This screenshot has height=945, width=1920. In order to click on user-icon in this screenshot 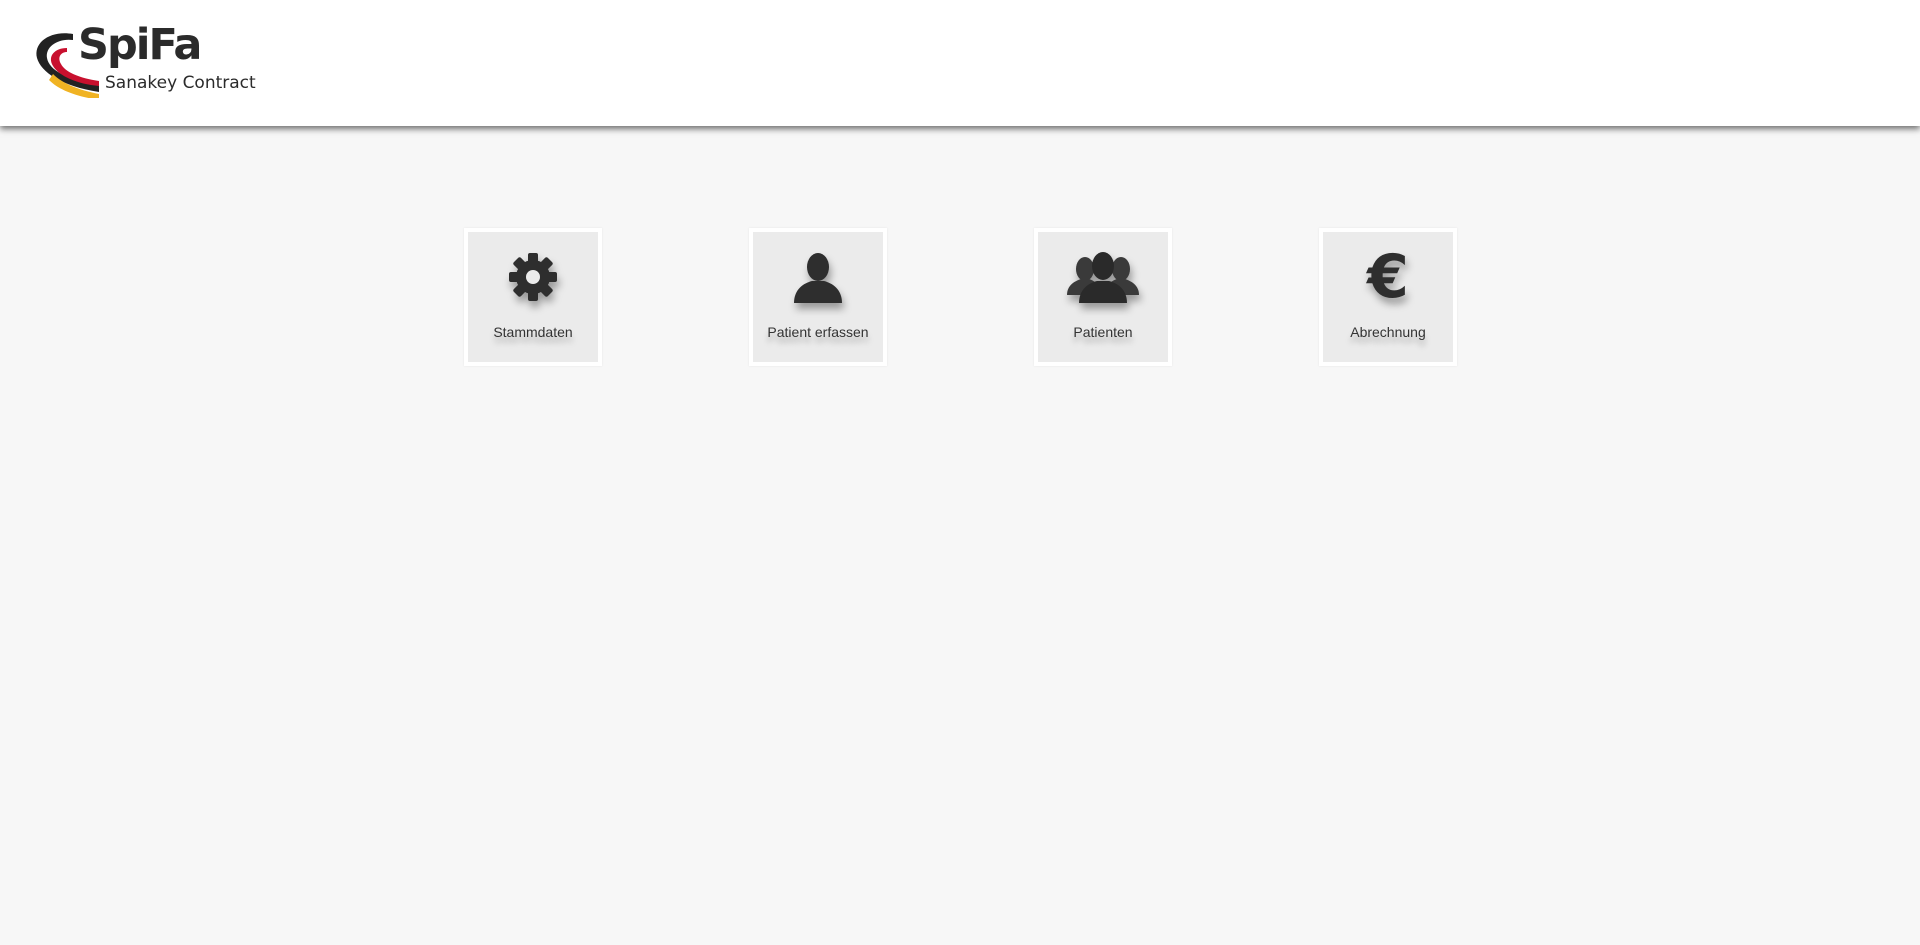, I will do `click(818, 277)`.